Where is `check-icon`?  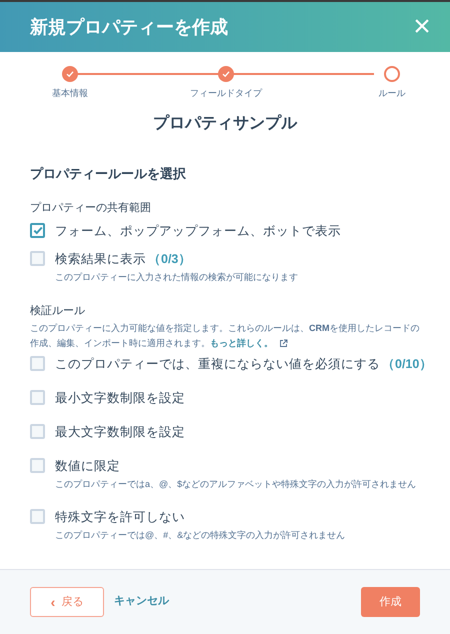
check-icon is located at coordinates (37, 230).